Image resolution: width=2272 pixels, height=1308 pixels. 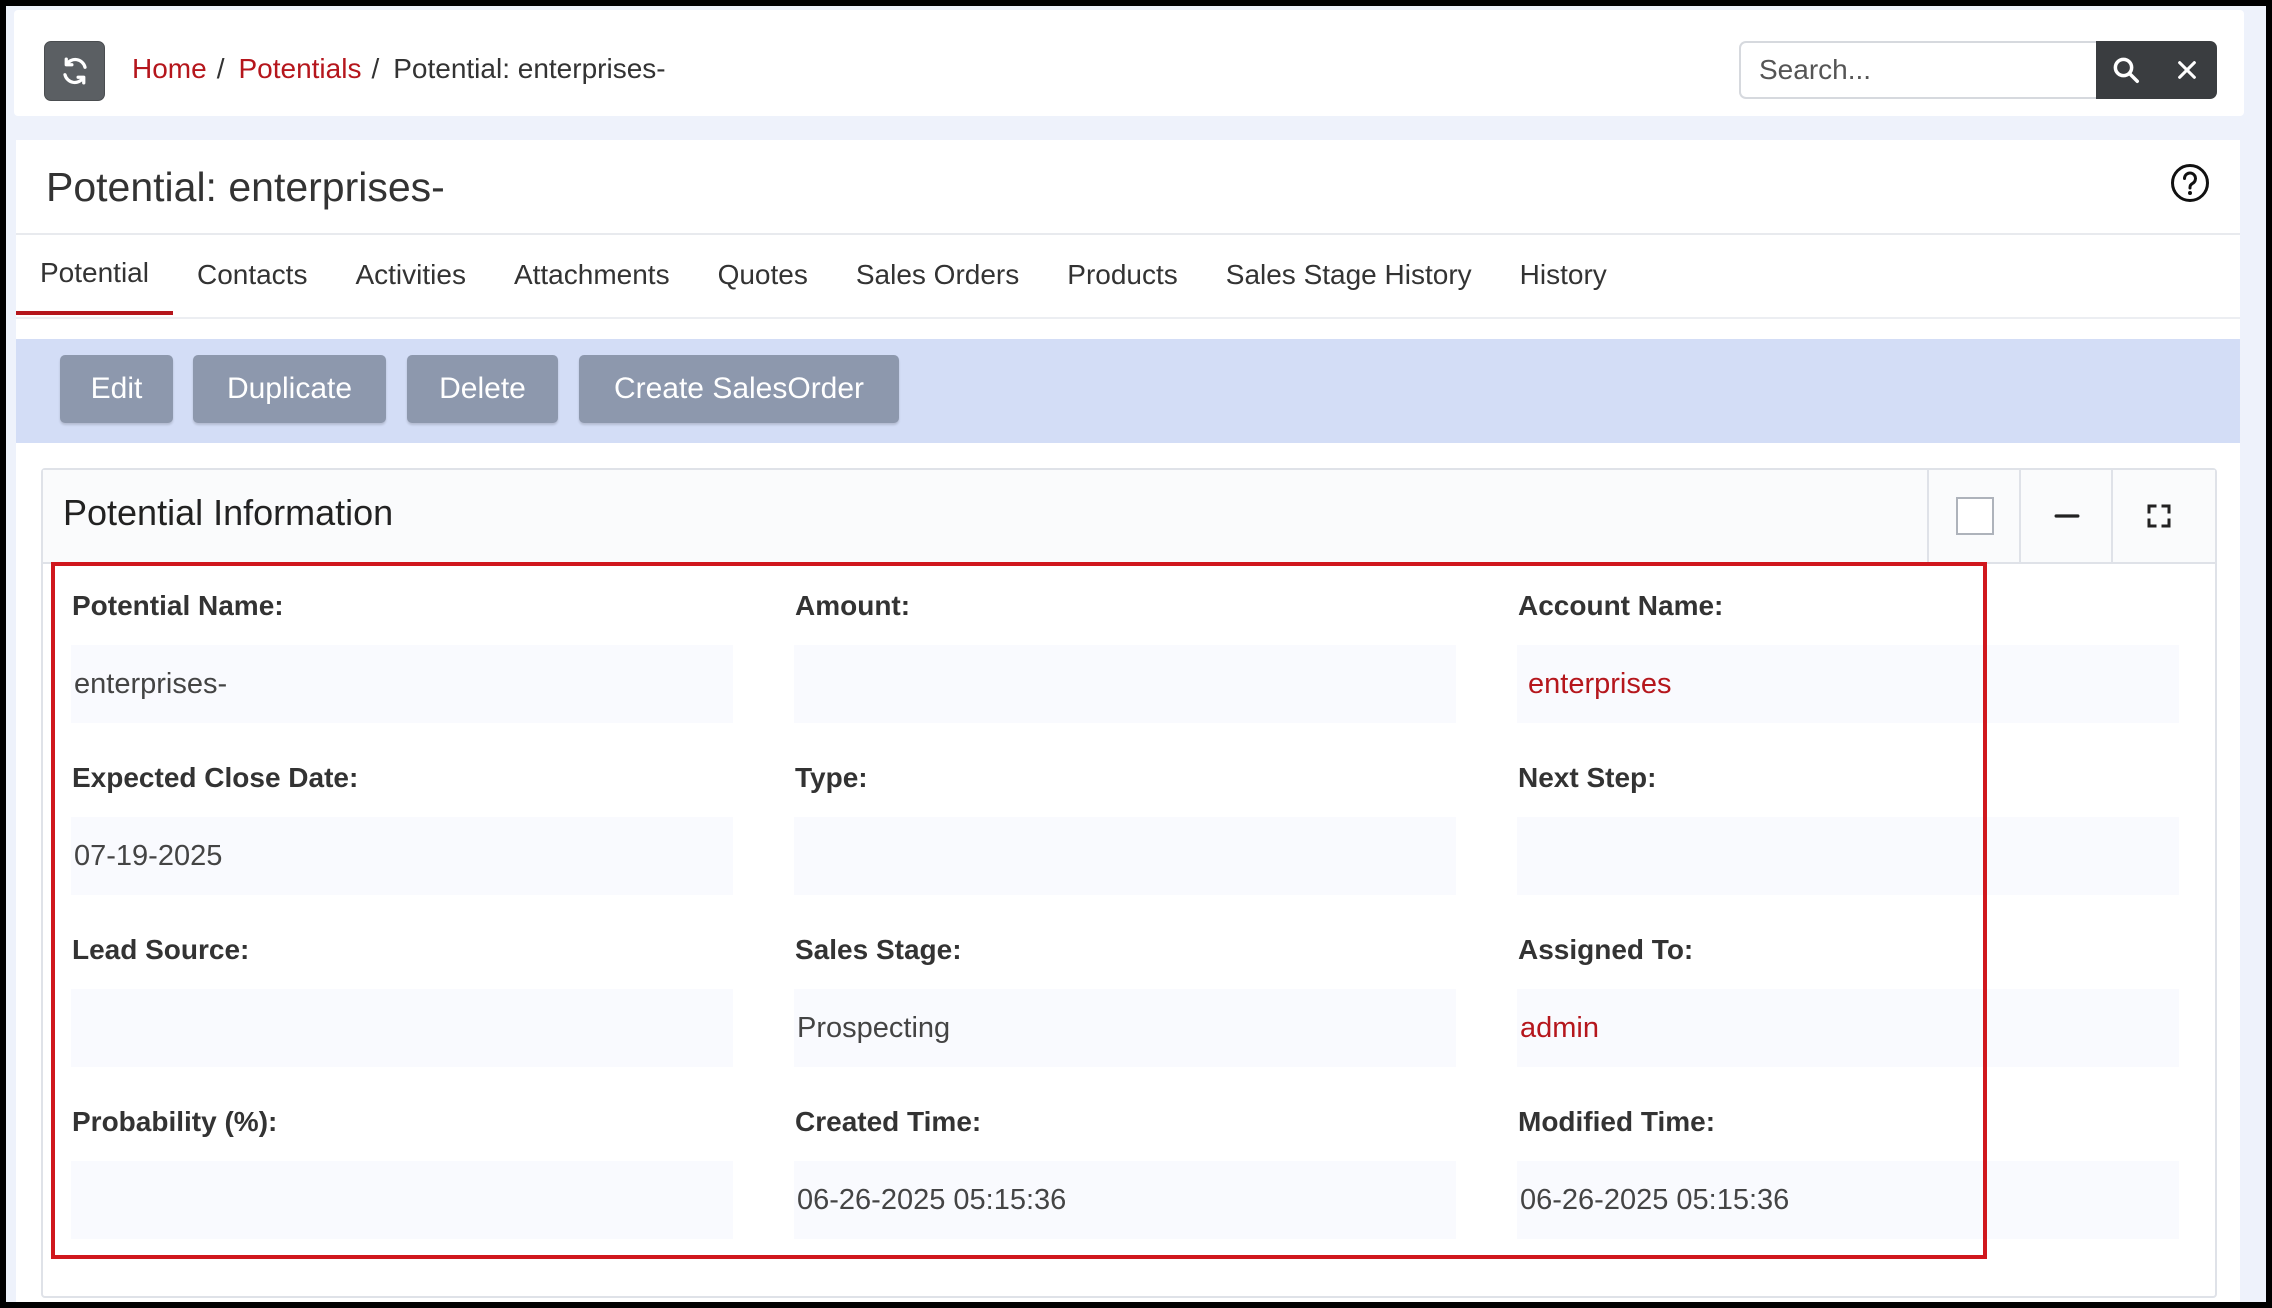 I want to click on fullscreen-button, so click(x=2158, y=516).